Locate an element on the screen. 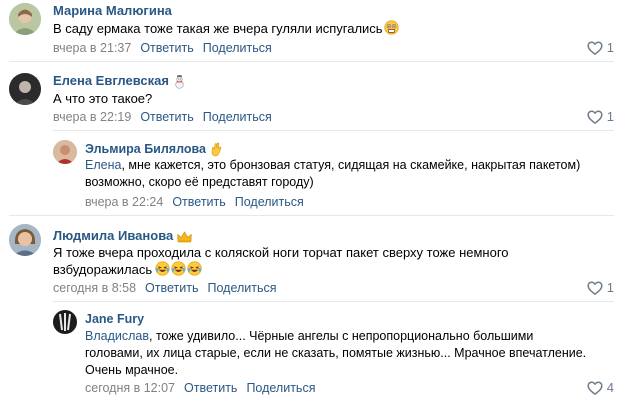 This screenshot has width=626, height=403. comment-date: сегодня в 12:07 is located at coordinates (130, 388).